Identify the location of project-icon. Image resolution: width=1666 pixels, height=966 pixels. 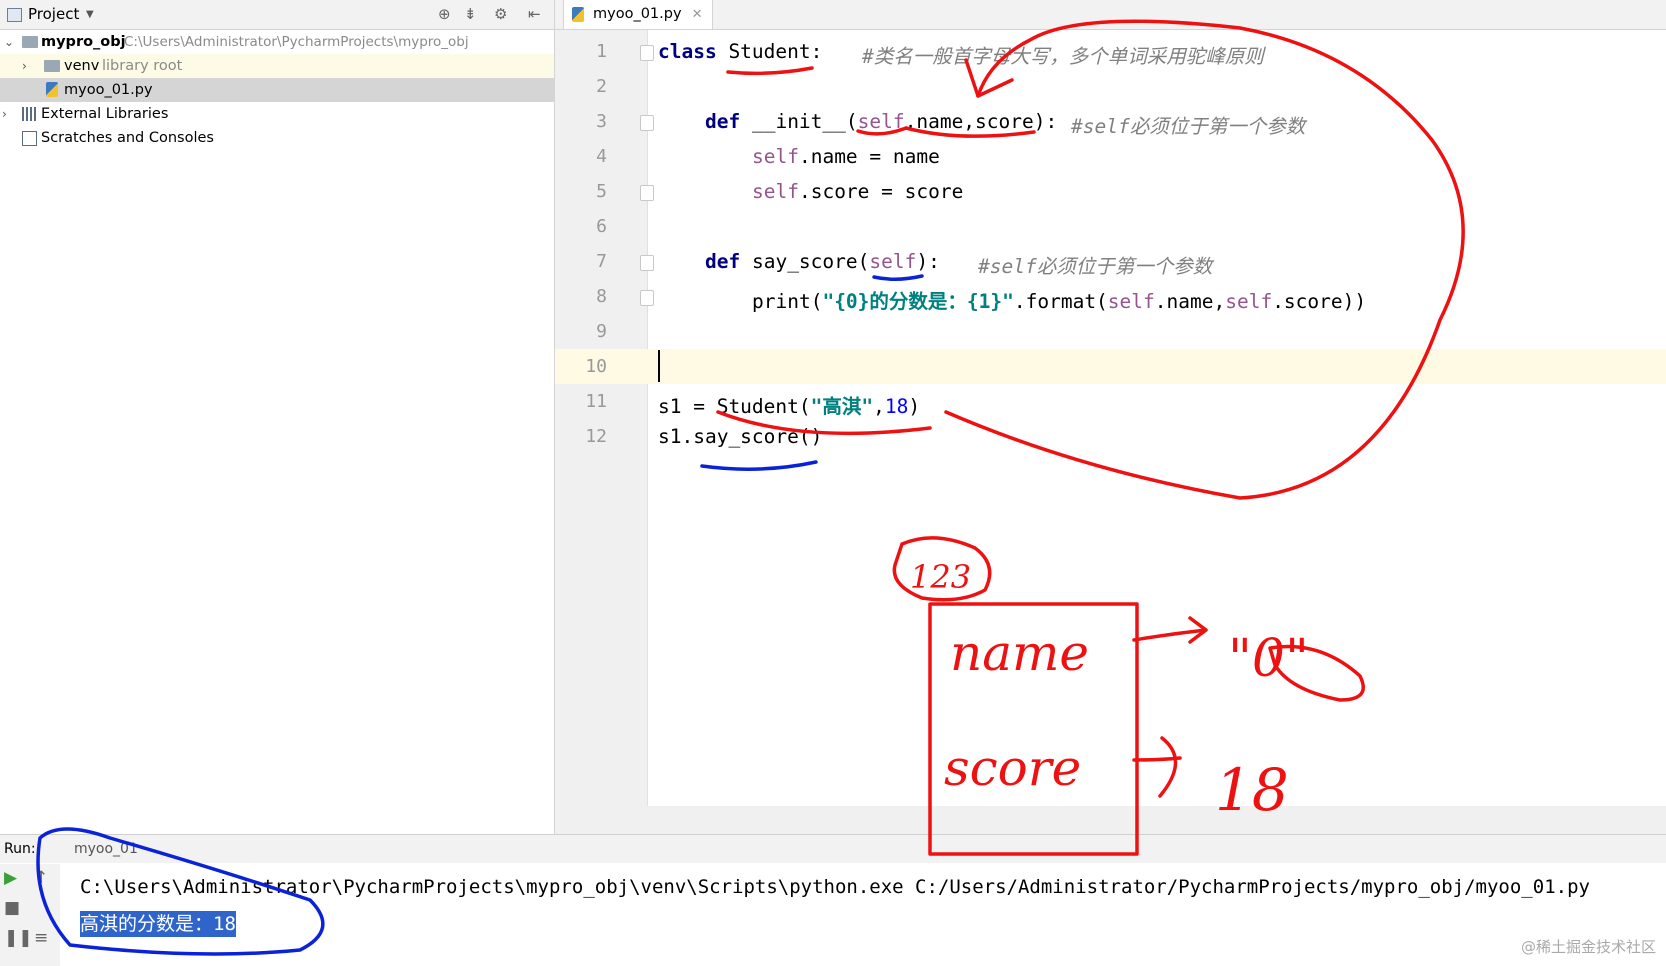
(14, 15).